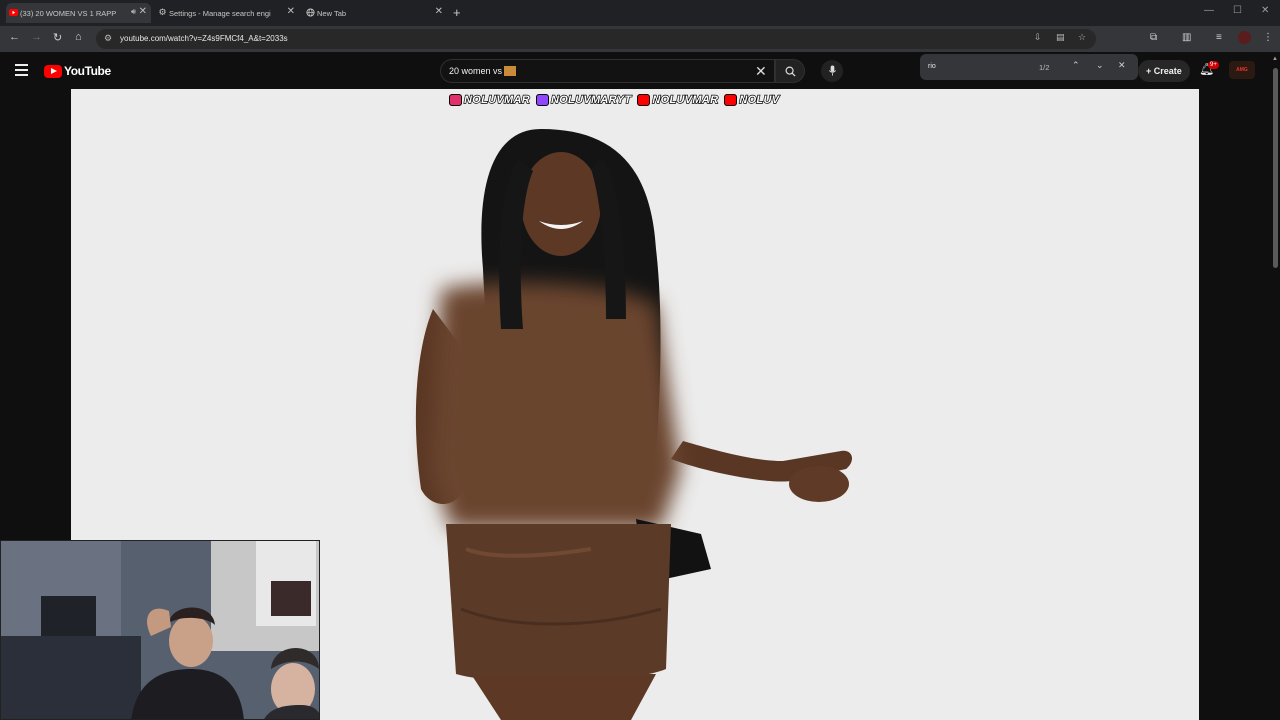  What do you see at coordinates (53, 71) in the screenshot?
I see `youtube-play-icon` at bounding box center [53, 71].